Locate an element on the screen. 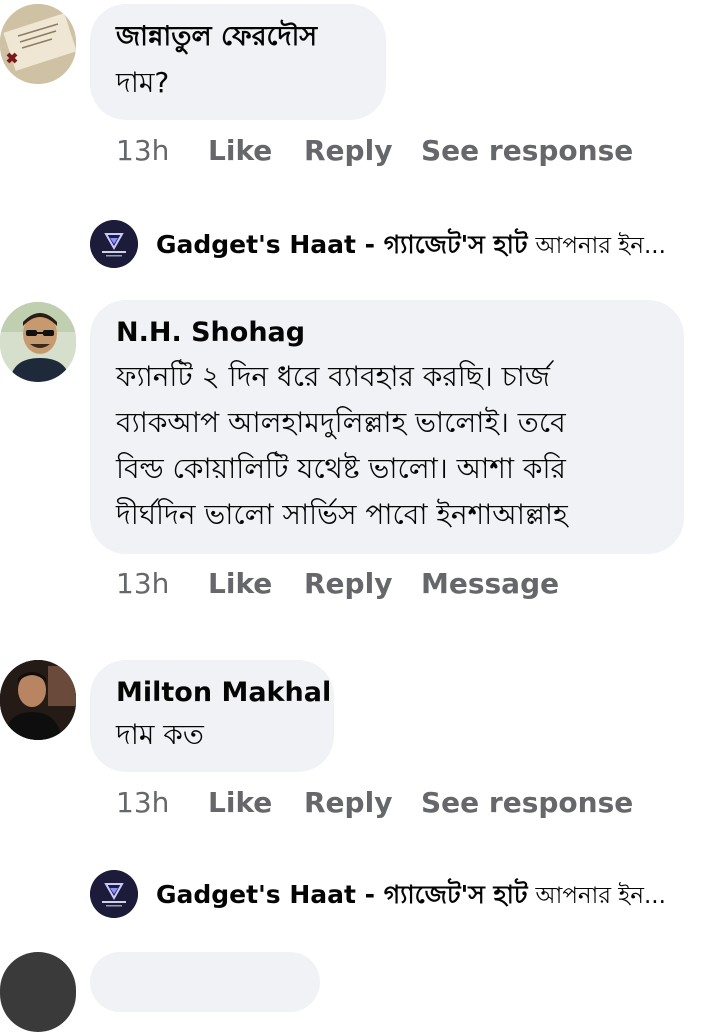 This screenshot has width=709, height=1032. comment-bubble is located at coordinates (205, 982).